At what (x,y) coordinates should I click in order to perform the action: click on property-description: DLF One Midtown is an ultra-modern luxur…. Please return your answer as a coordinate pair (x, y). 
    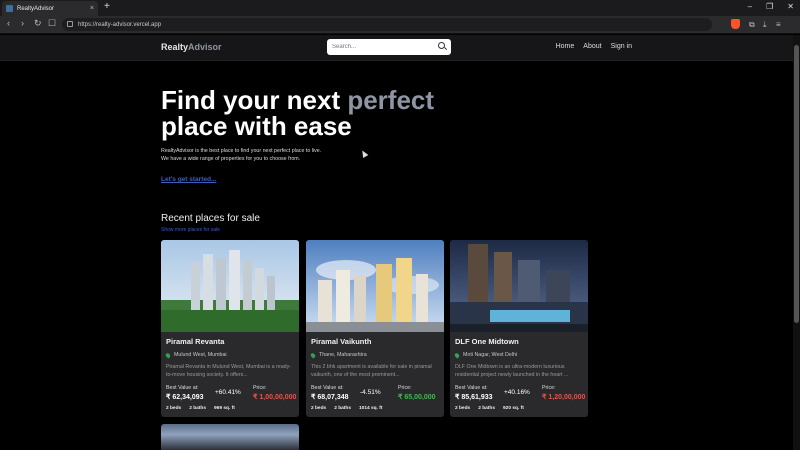
    Looking at the image, I should click on (512, 371).